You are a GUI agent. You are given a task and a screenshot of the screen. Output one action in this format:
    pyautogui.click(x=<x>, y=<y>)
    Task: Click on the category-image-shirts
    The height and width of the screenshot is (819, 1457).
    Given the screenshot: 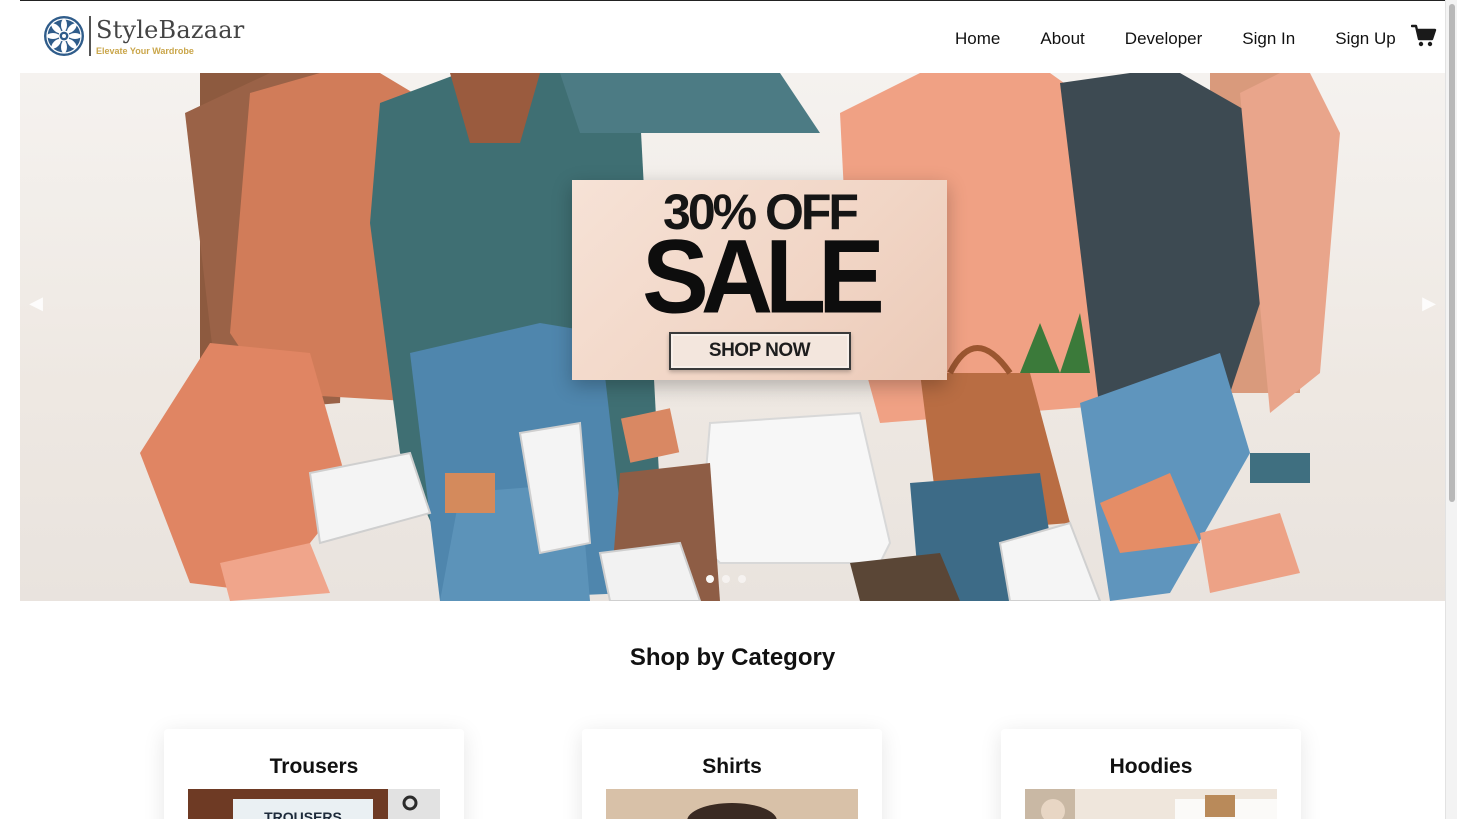 What is the action you would take?
    pyautogui.click(x=732, y=804)
    